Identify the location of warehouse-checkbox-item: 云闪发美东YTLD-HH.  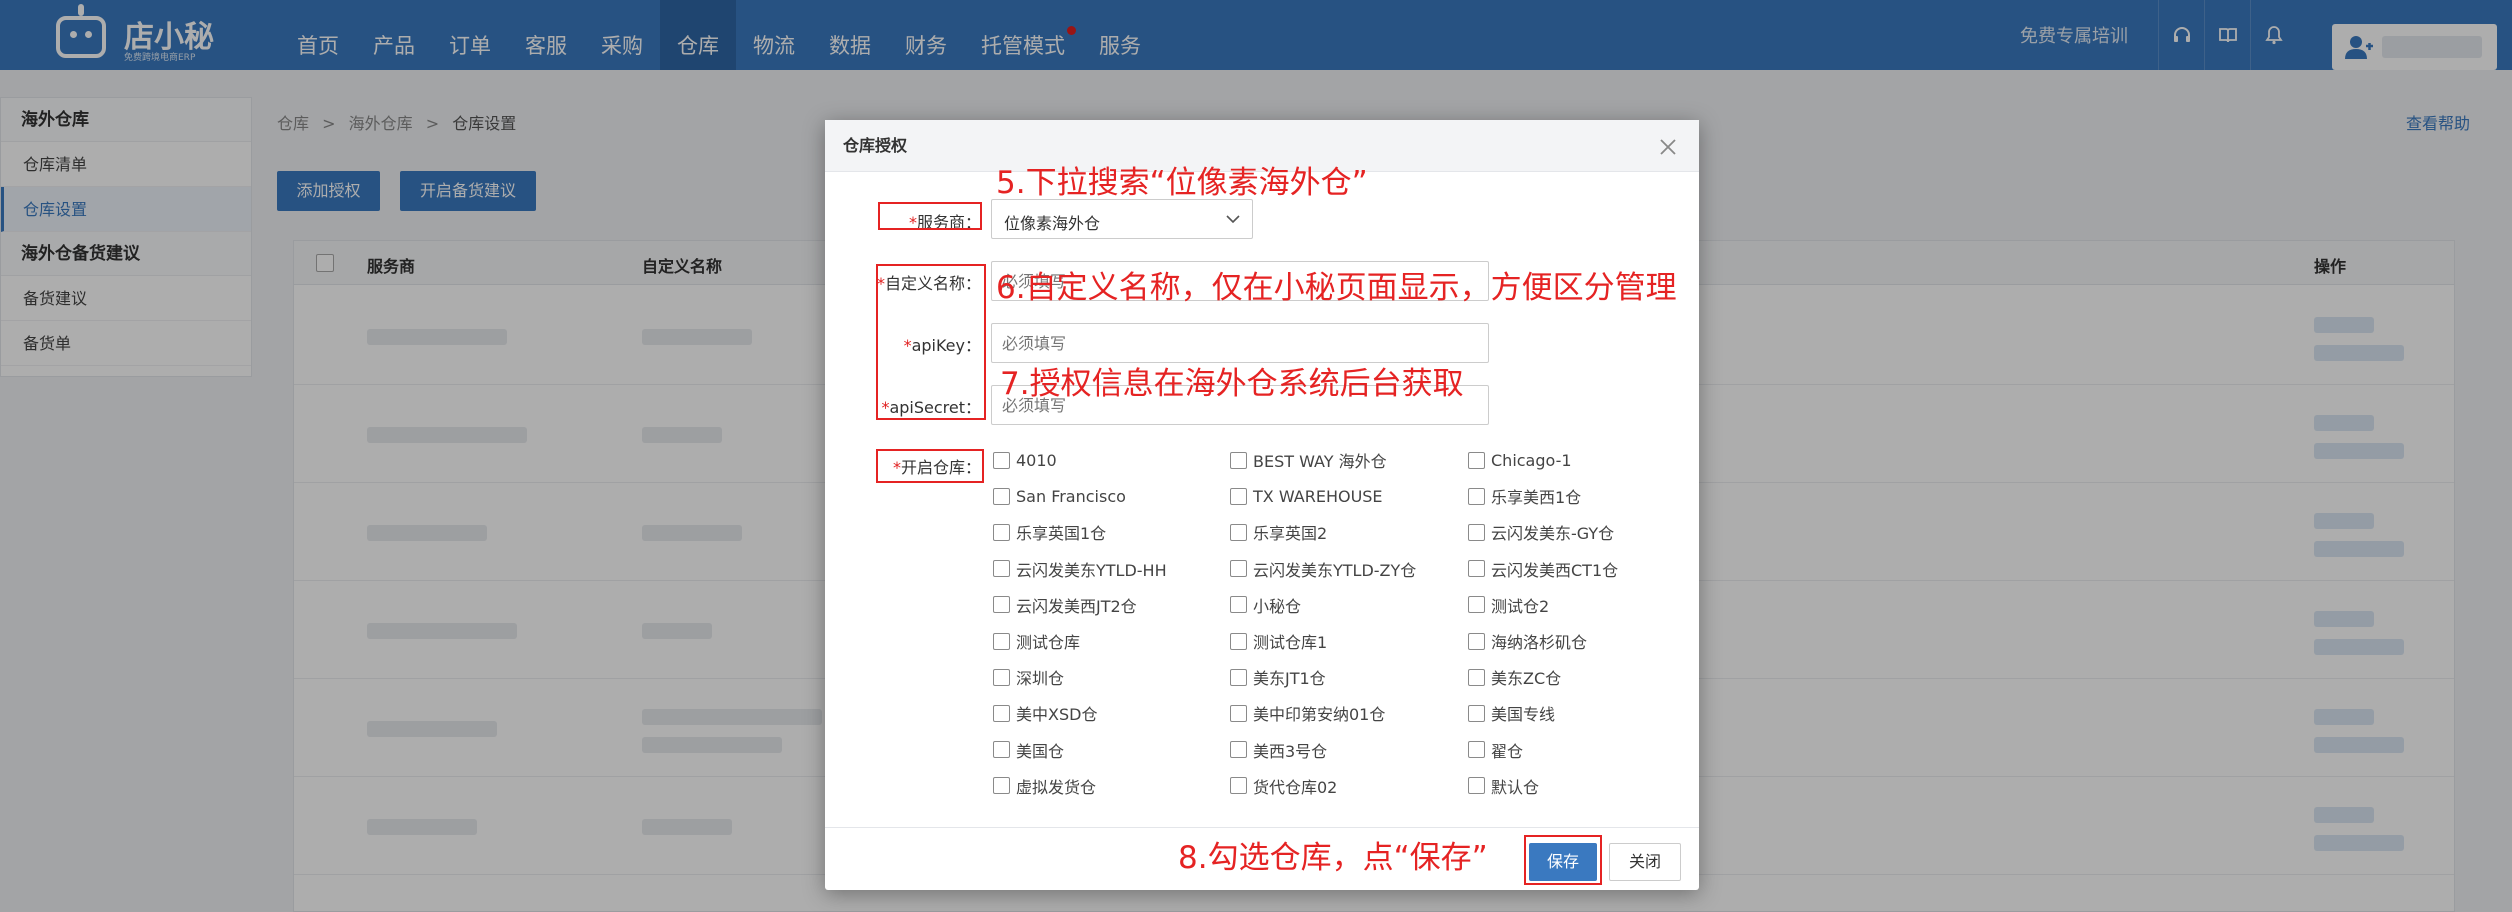
(1080, 569).